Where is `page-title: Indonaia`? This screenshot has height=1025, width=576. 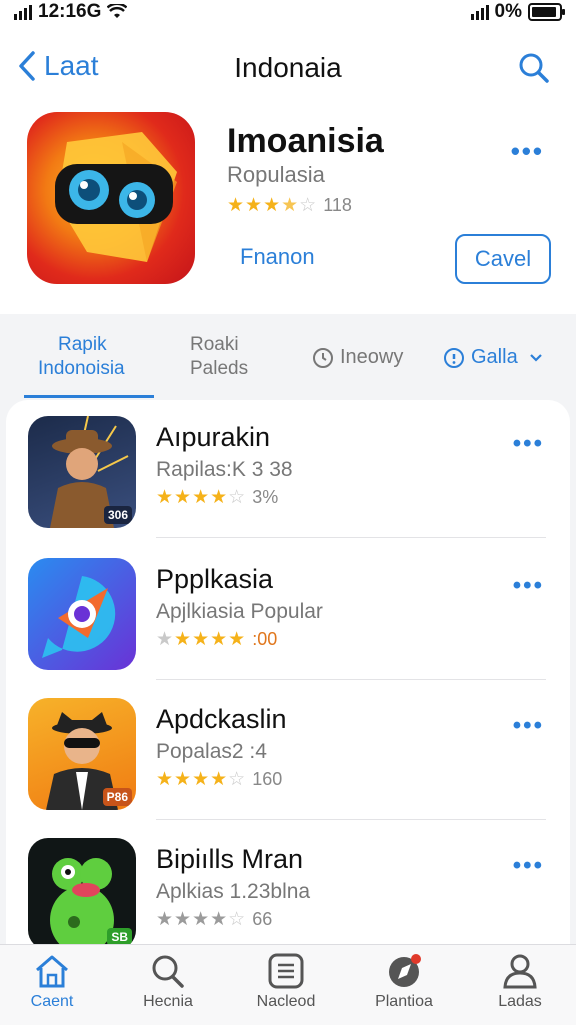
page-title: Indonaia is located at coordinates (288, 67).